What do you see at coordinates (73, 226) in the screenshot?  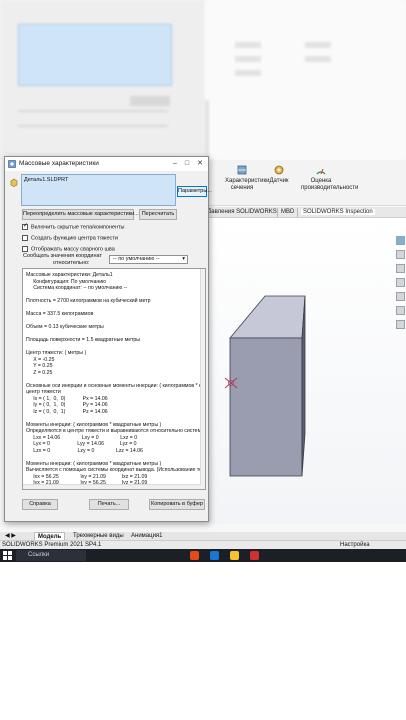 I see `include-hidden-checkbox: Включить скрытые тела/компоненты` at bounding box center [73, 226].